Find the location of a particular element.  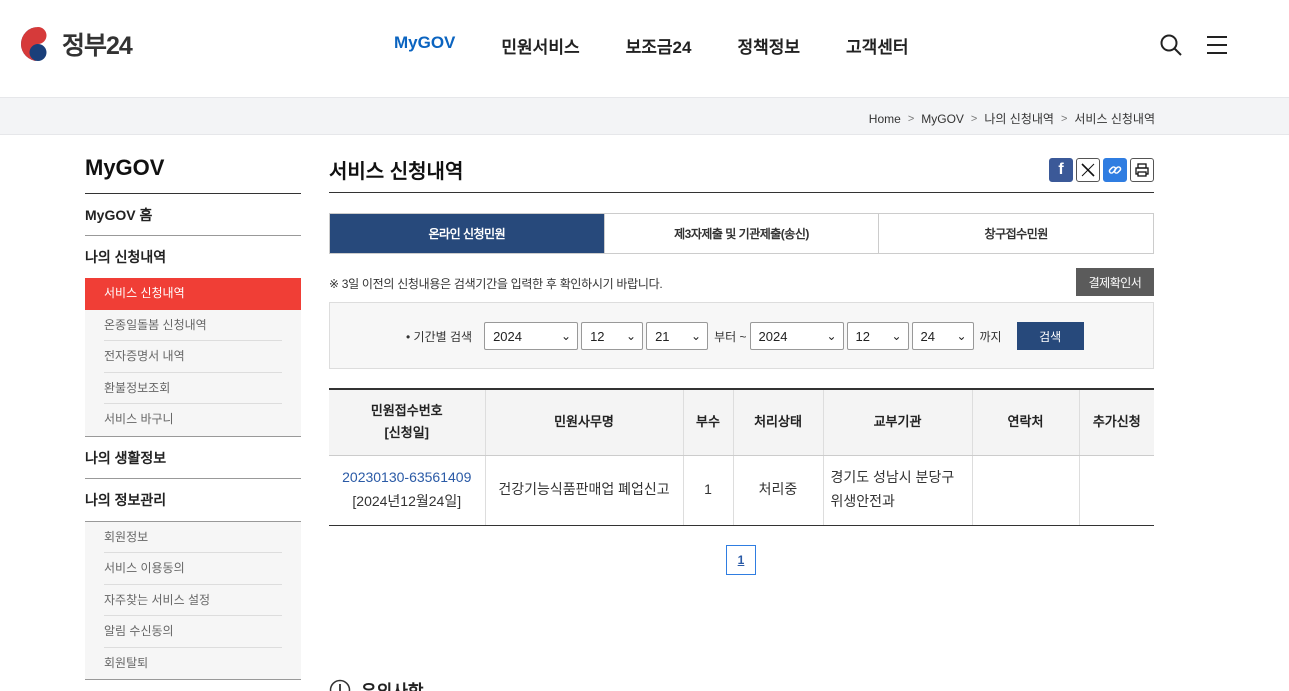

share-buttons: f is located at coordinates (1101, 170).